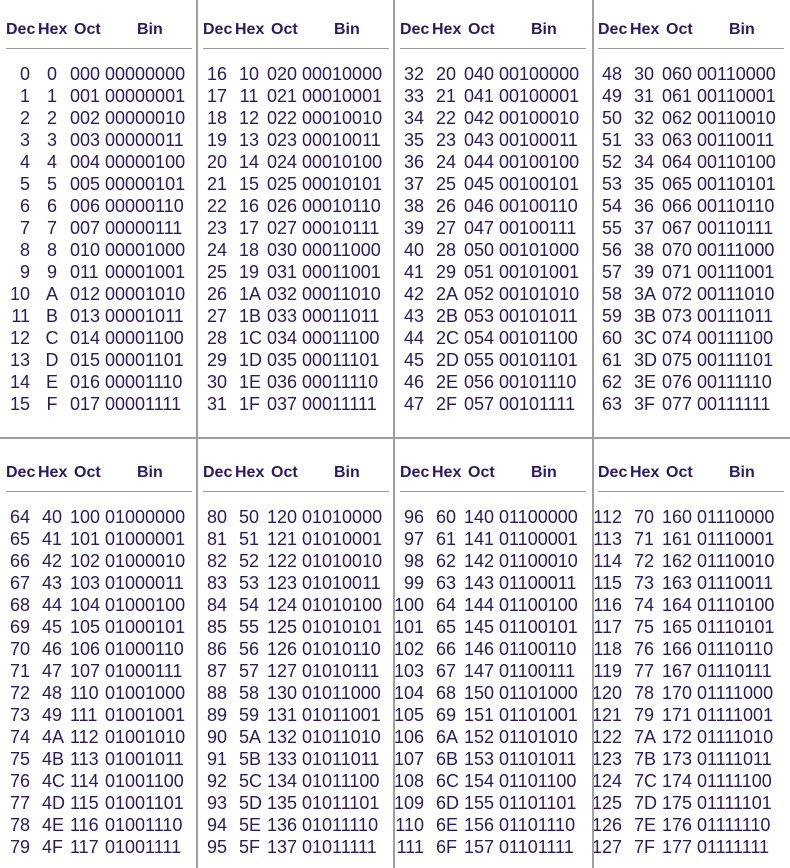 The image size is (790, 868). What do you see at coordinates (607, 627) in the screenshot?
I see `dec-cell: 117` at bounding box center [607, 627].